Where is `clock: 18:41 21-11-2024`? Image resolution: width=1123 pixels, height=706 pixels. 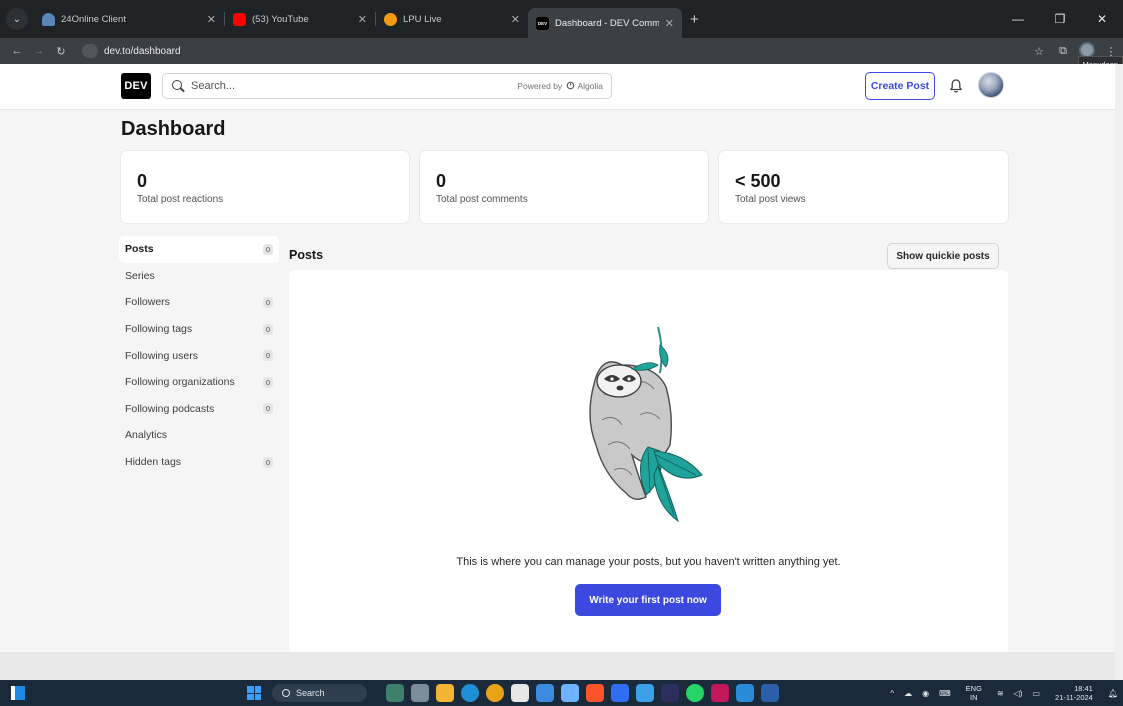 clock: 18:41 21-11-2024 is located at coordinates (1074, 693).